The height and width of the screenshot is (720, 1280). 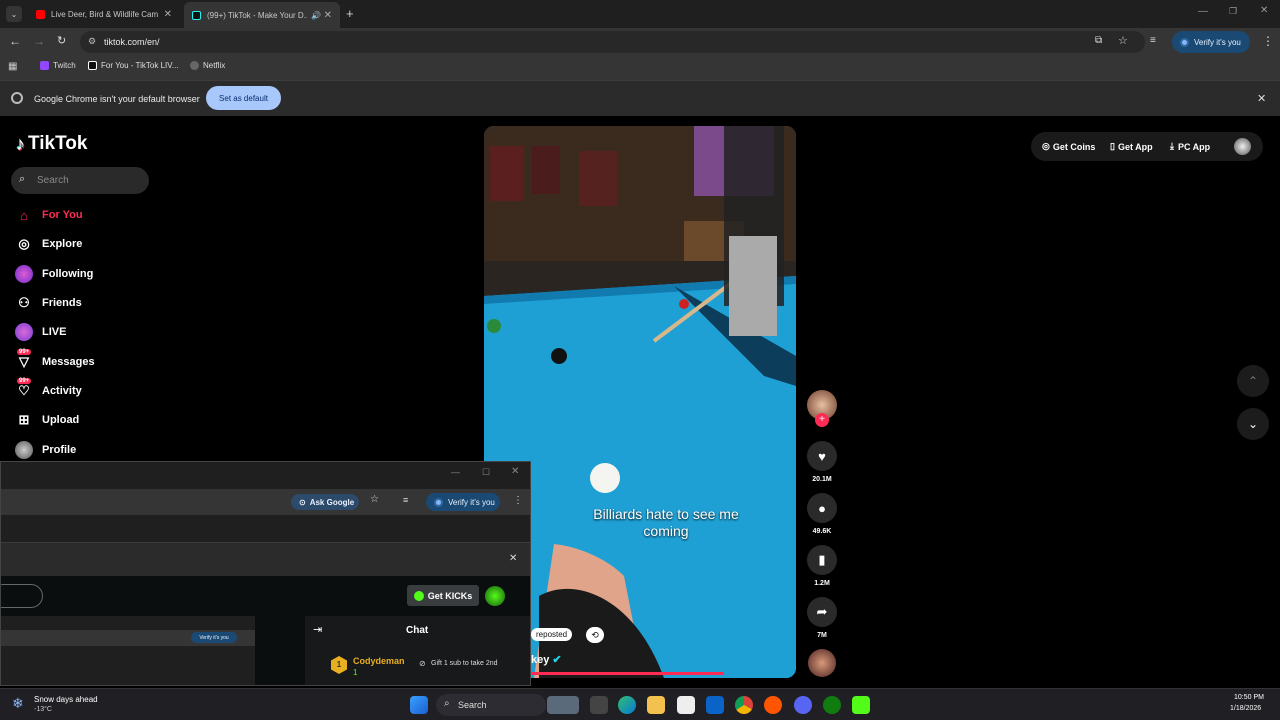 I want to click on tab-wildlife-cam: Live Deer, Bird & Wildlife Cam ✕, so click(x=104, y=14).